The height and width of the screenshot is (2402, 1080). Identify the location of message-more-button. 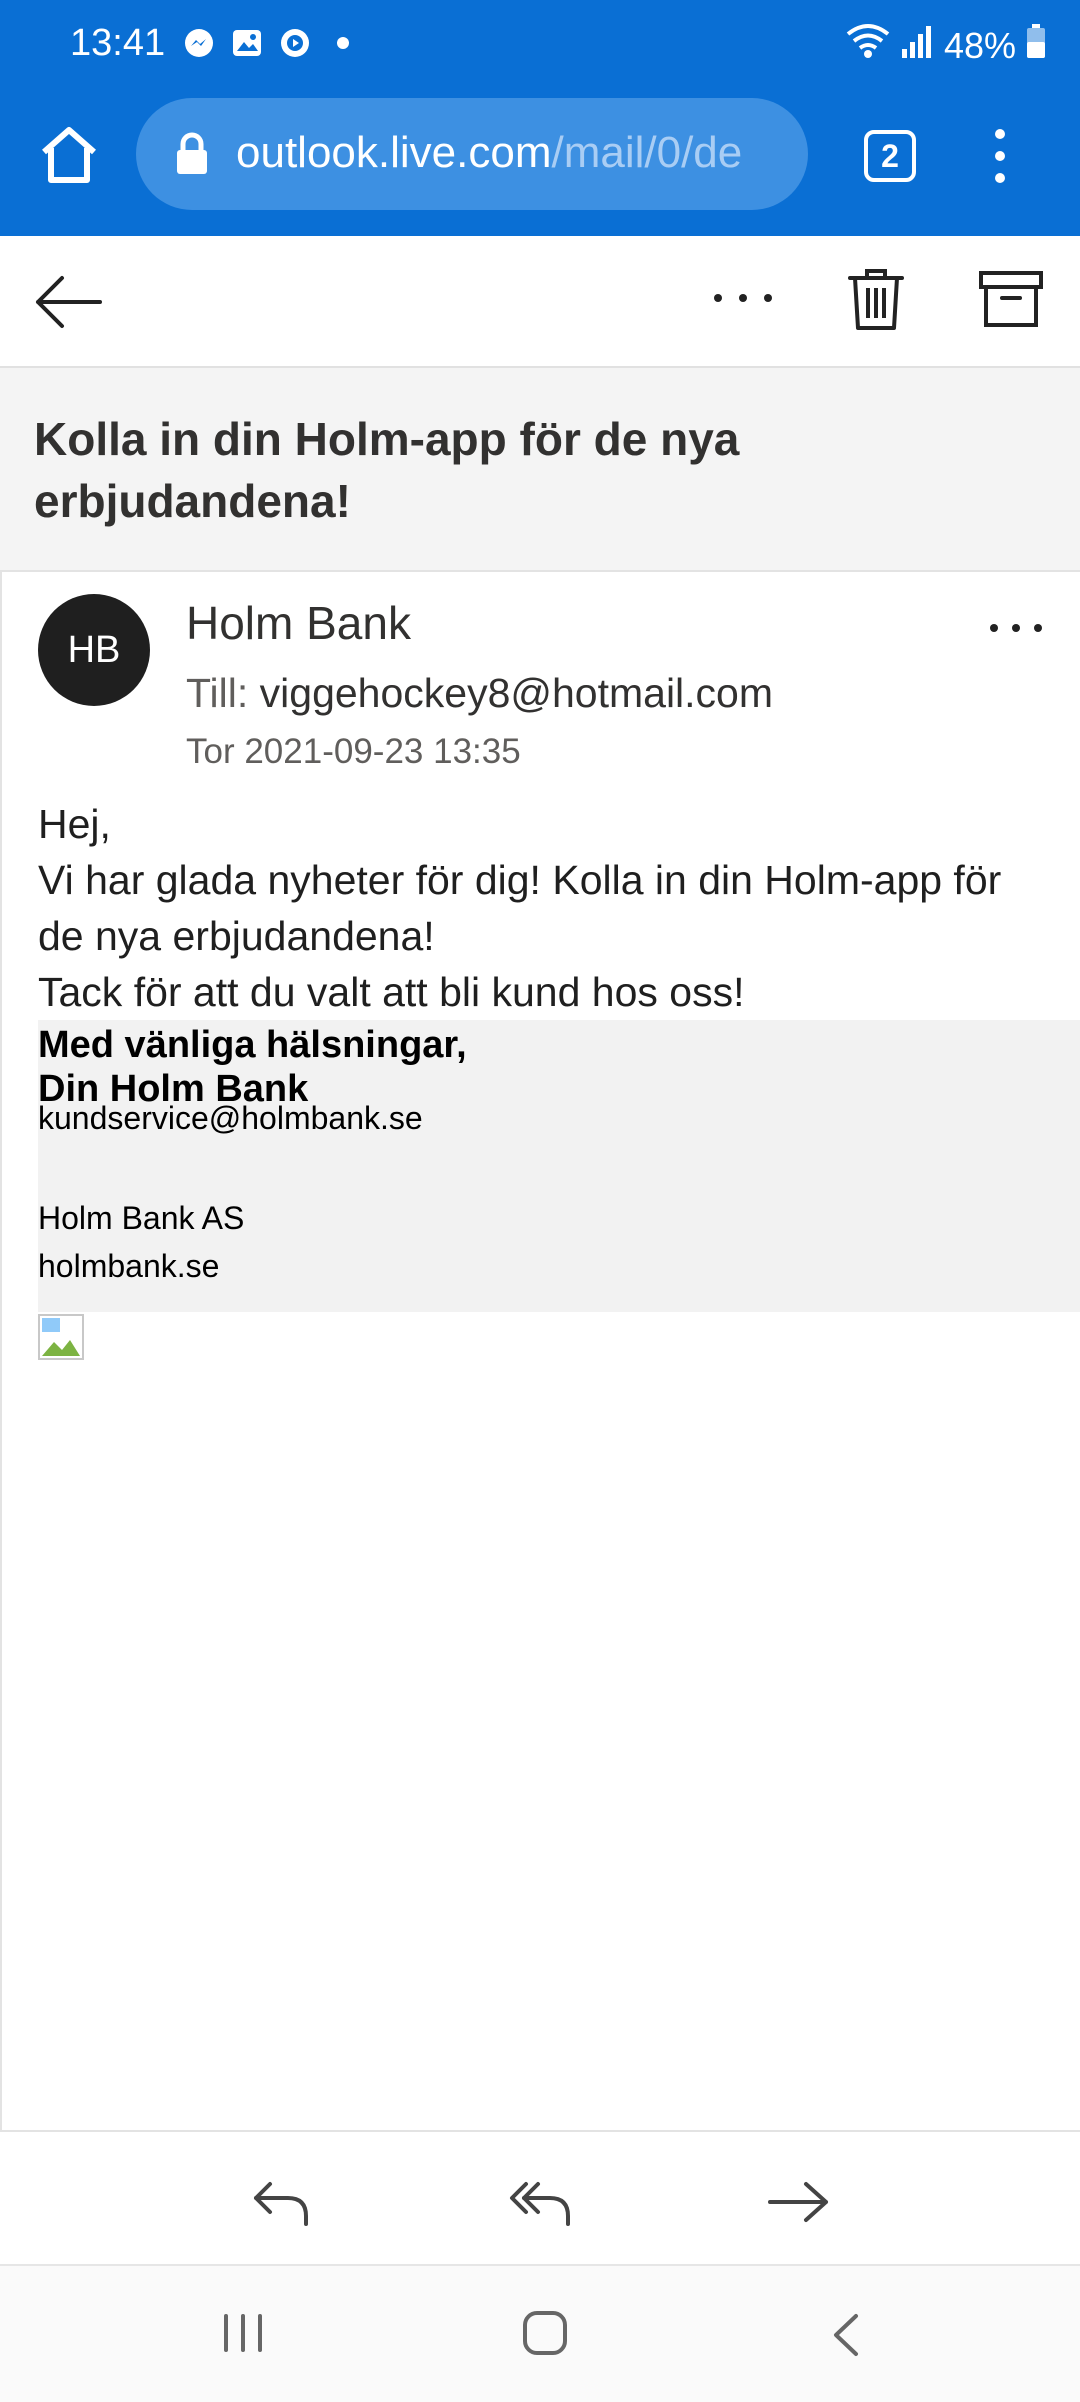
(1016, 628).